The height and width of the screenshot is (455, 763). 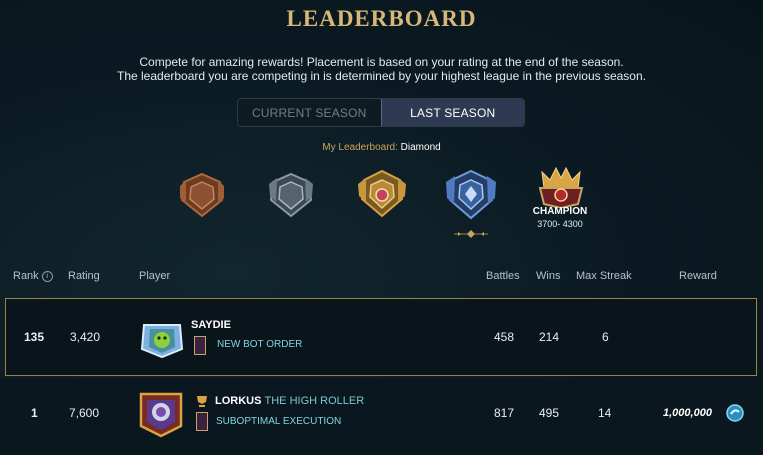 I want to click on rank-header: Rank i, so click(x=33, y=276).